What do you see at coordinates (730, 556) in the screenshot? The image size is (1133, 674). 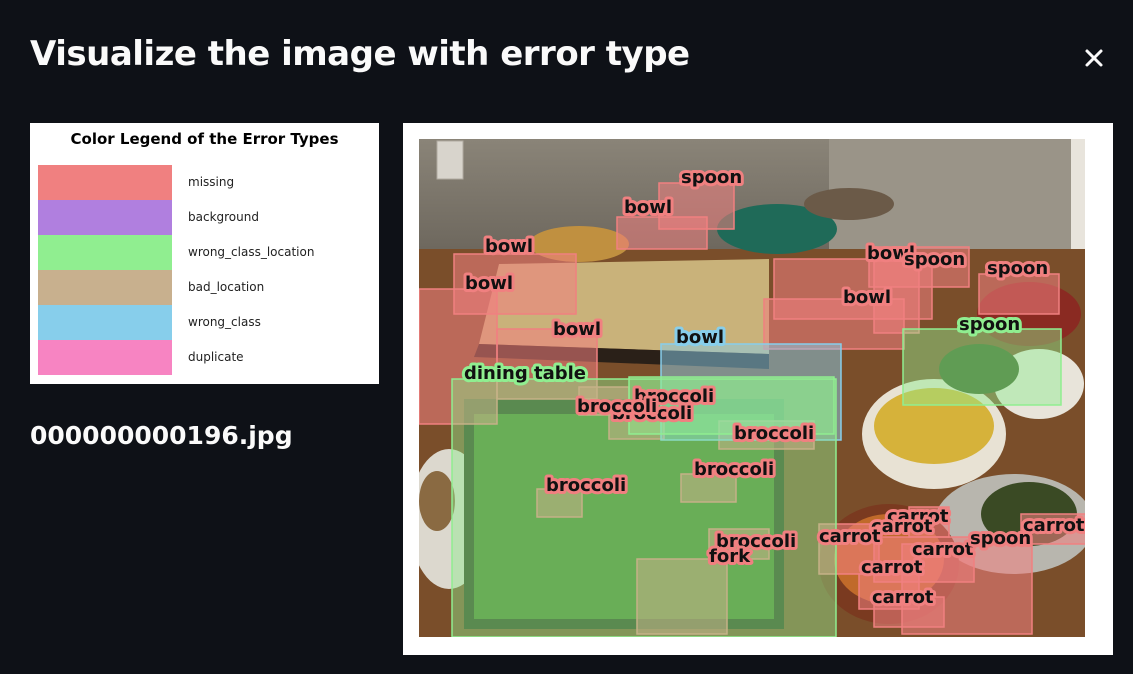 I see `label-fork: fork` at bounding box center [730, 556].